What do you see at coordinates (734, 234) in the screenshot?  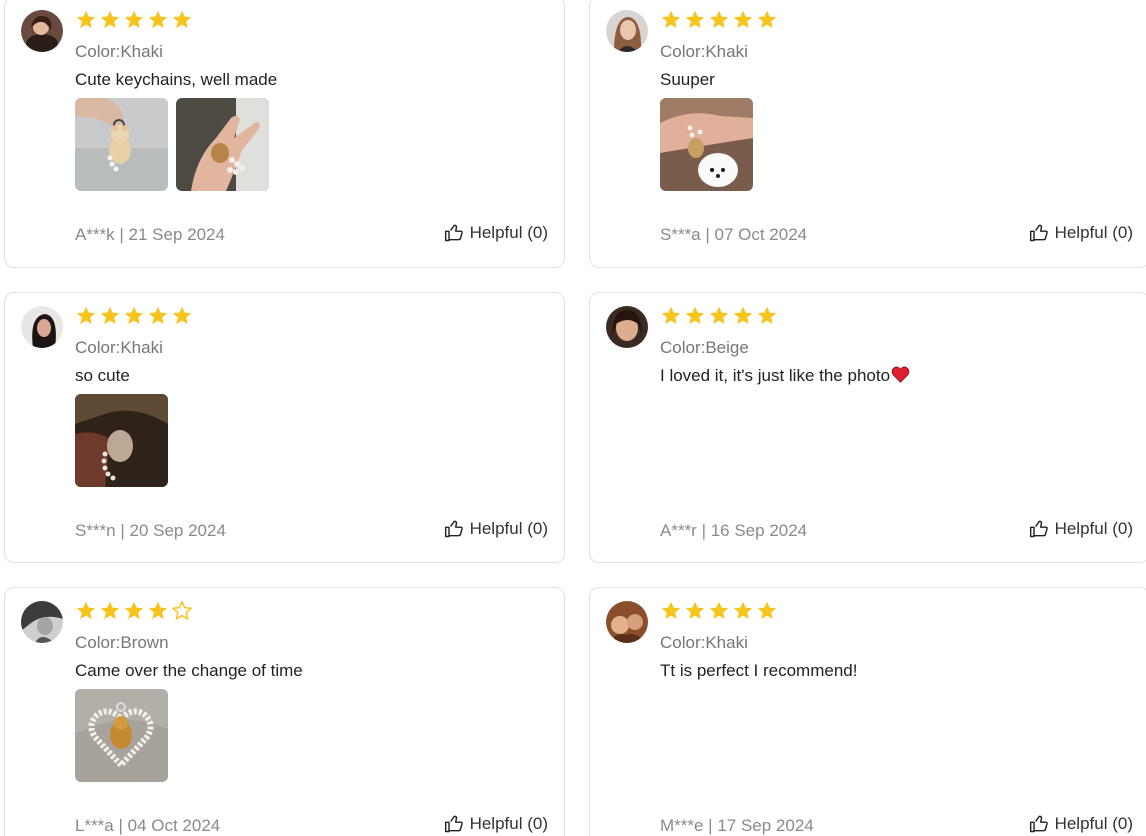 I see `author-date: S***a | 07 Oct 2024` at bounding box center [734, 234].